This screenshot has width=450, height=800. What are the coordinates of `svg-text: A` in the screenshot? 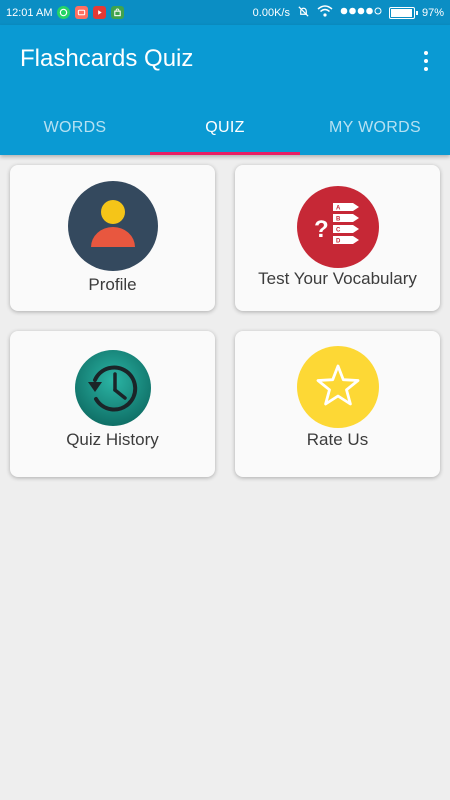 It's located at (338, 209).